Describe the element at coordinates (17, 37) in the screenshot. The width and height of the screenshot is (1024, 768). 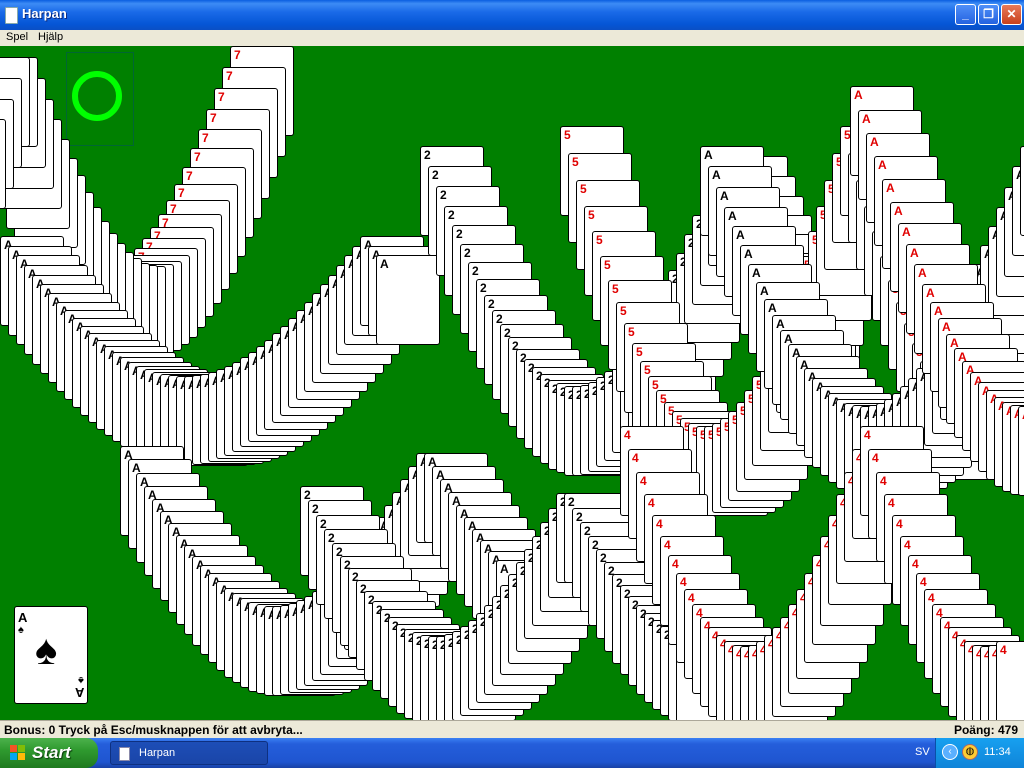
I see `menu-item-spel: Spel` at that location.